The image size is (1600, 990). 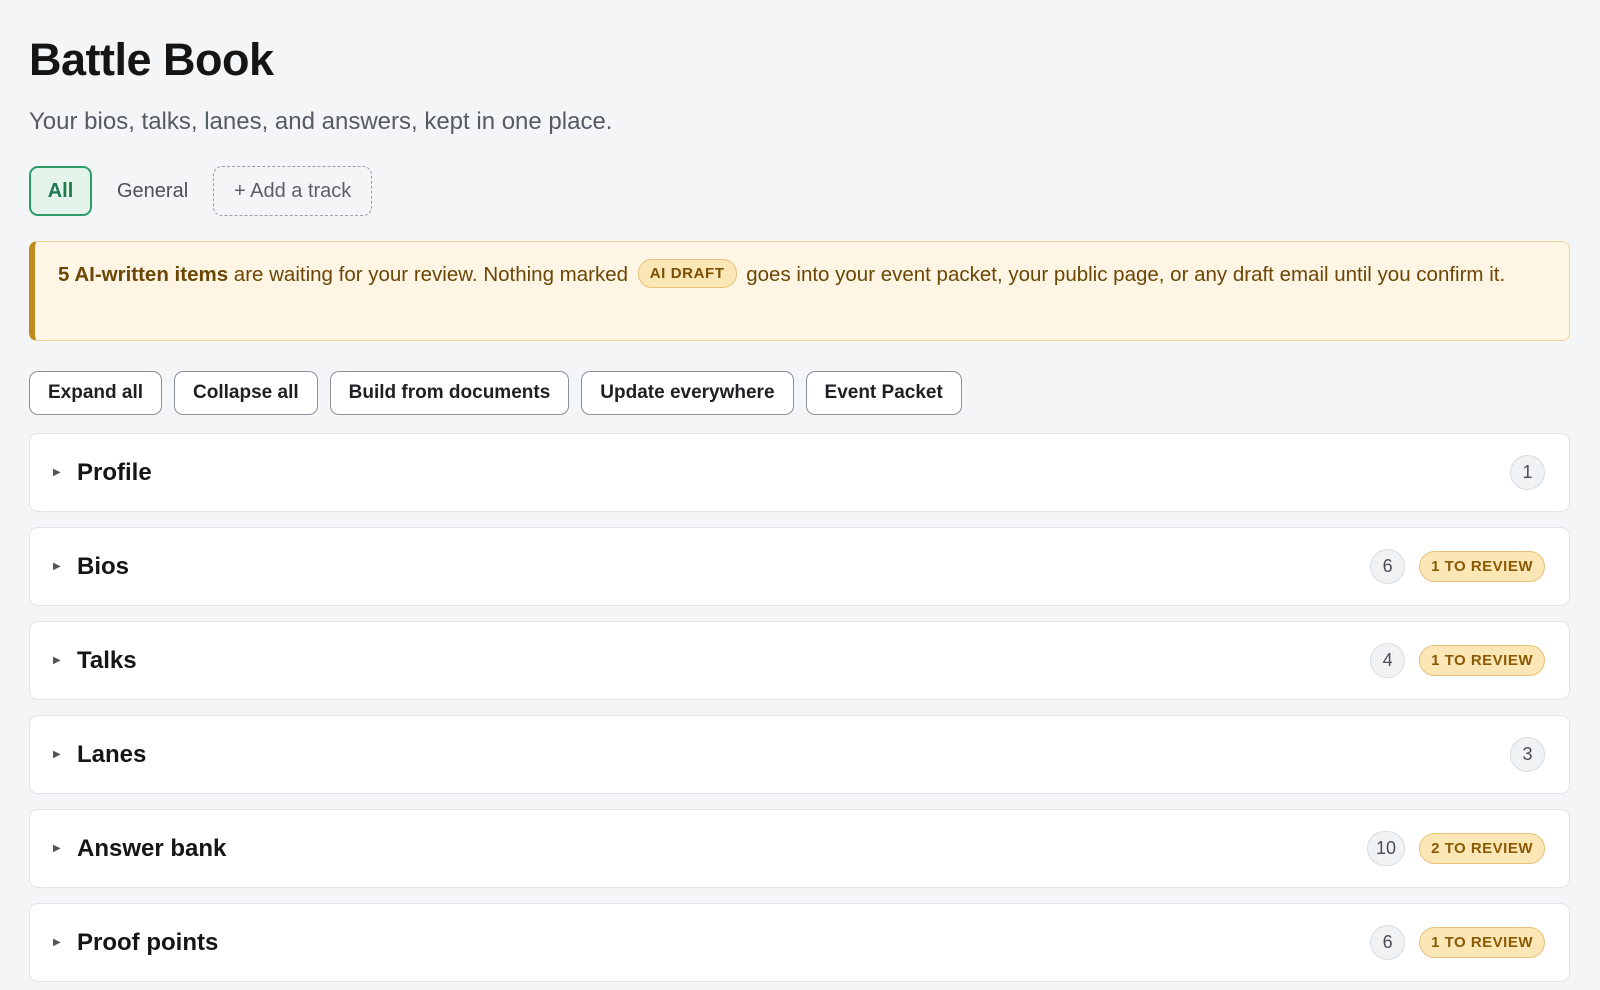 What do you see at coordinates (60, 191) in the screenshot?
I see `tab-all: All` at bounding box center [60, 191].